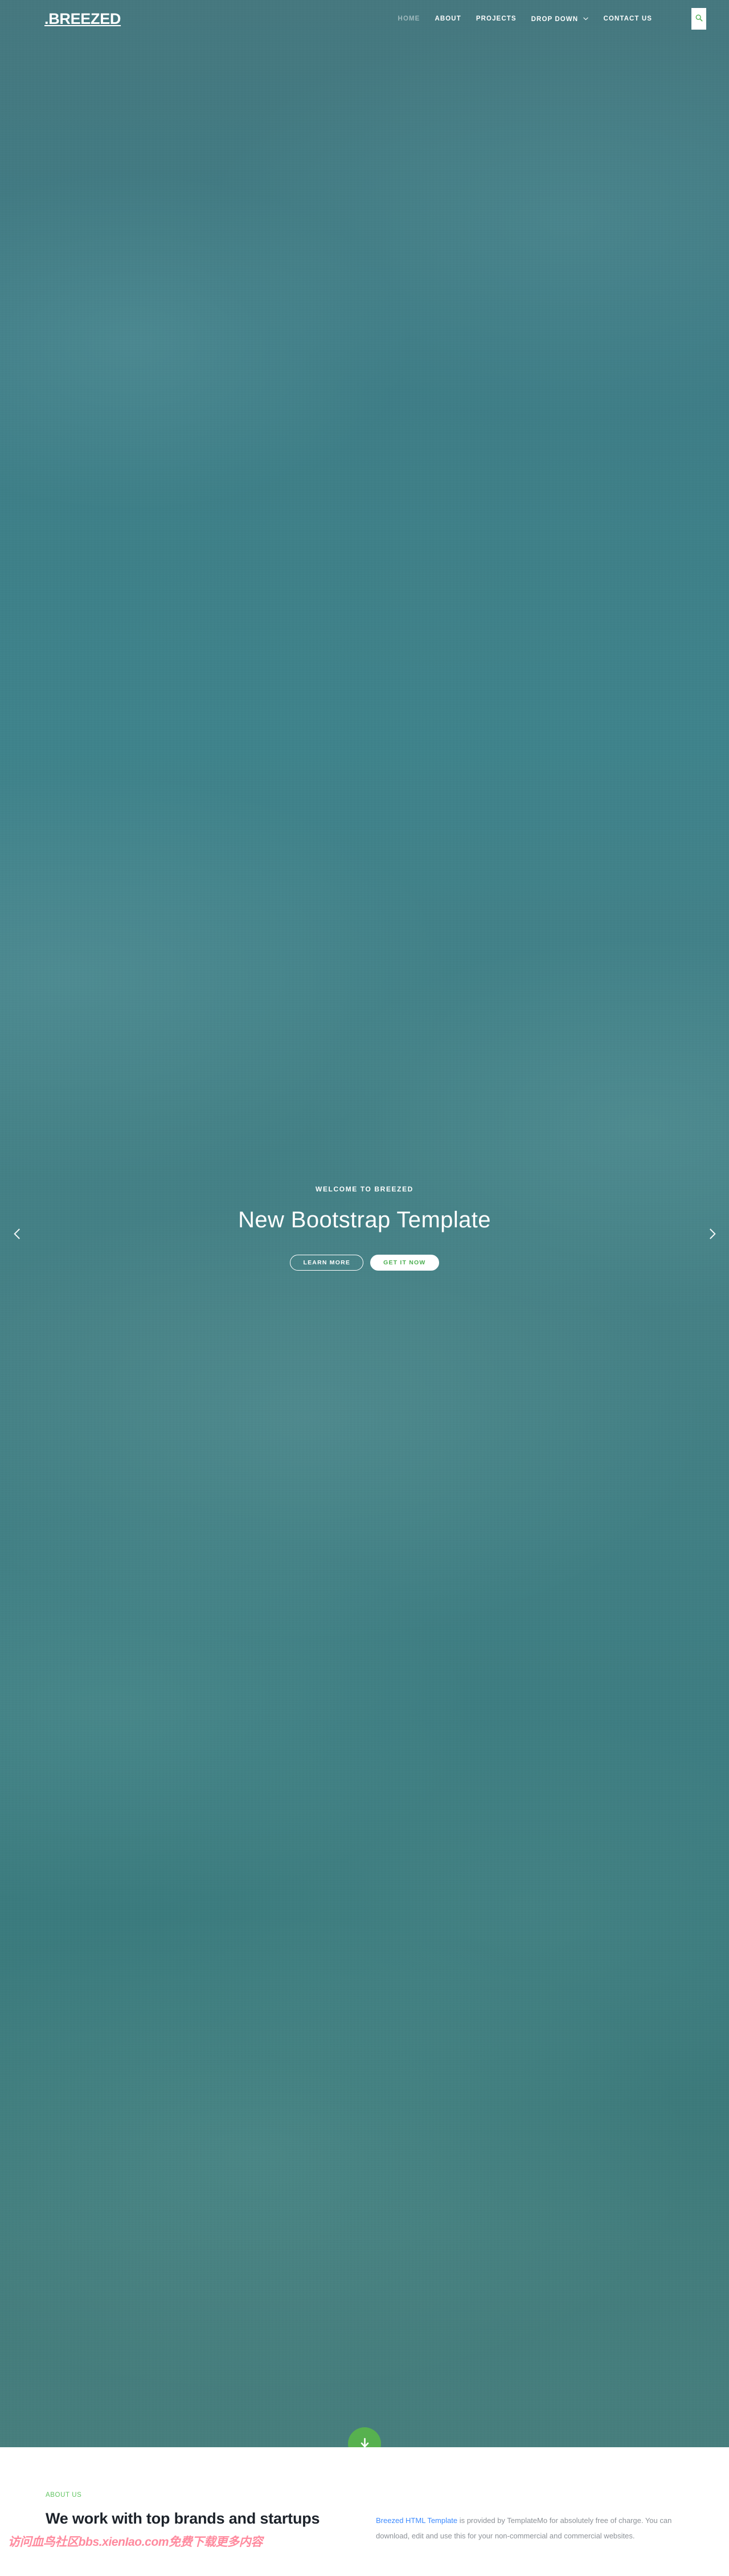  Describe the element at coordinates (64, 2495) in the screenshot. I see `about-label: ABOUT US` at that location.